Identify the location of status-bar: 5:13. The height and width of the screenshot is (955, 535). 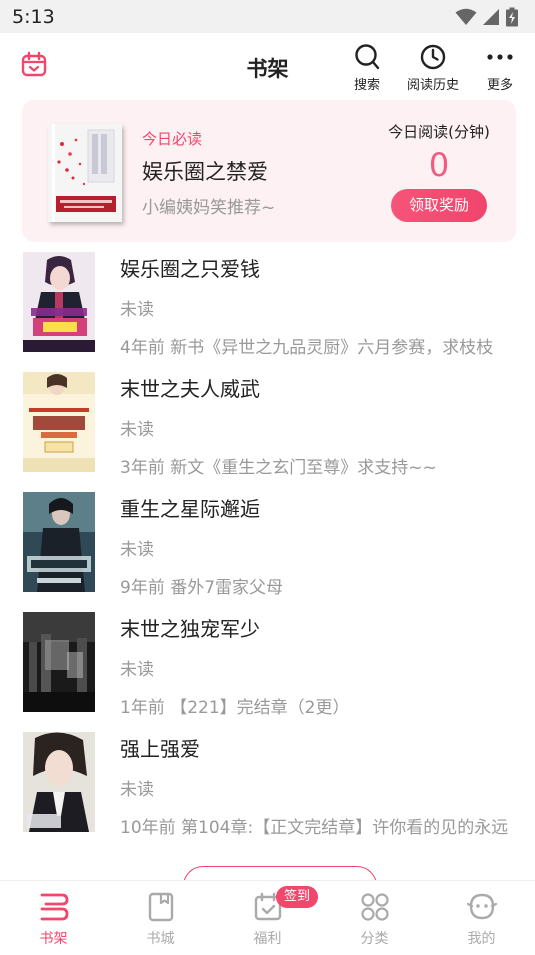
(267, 16).